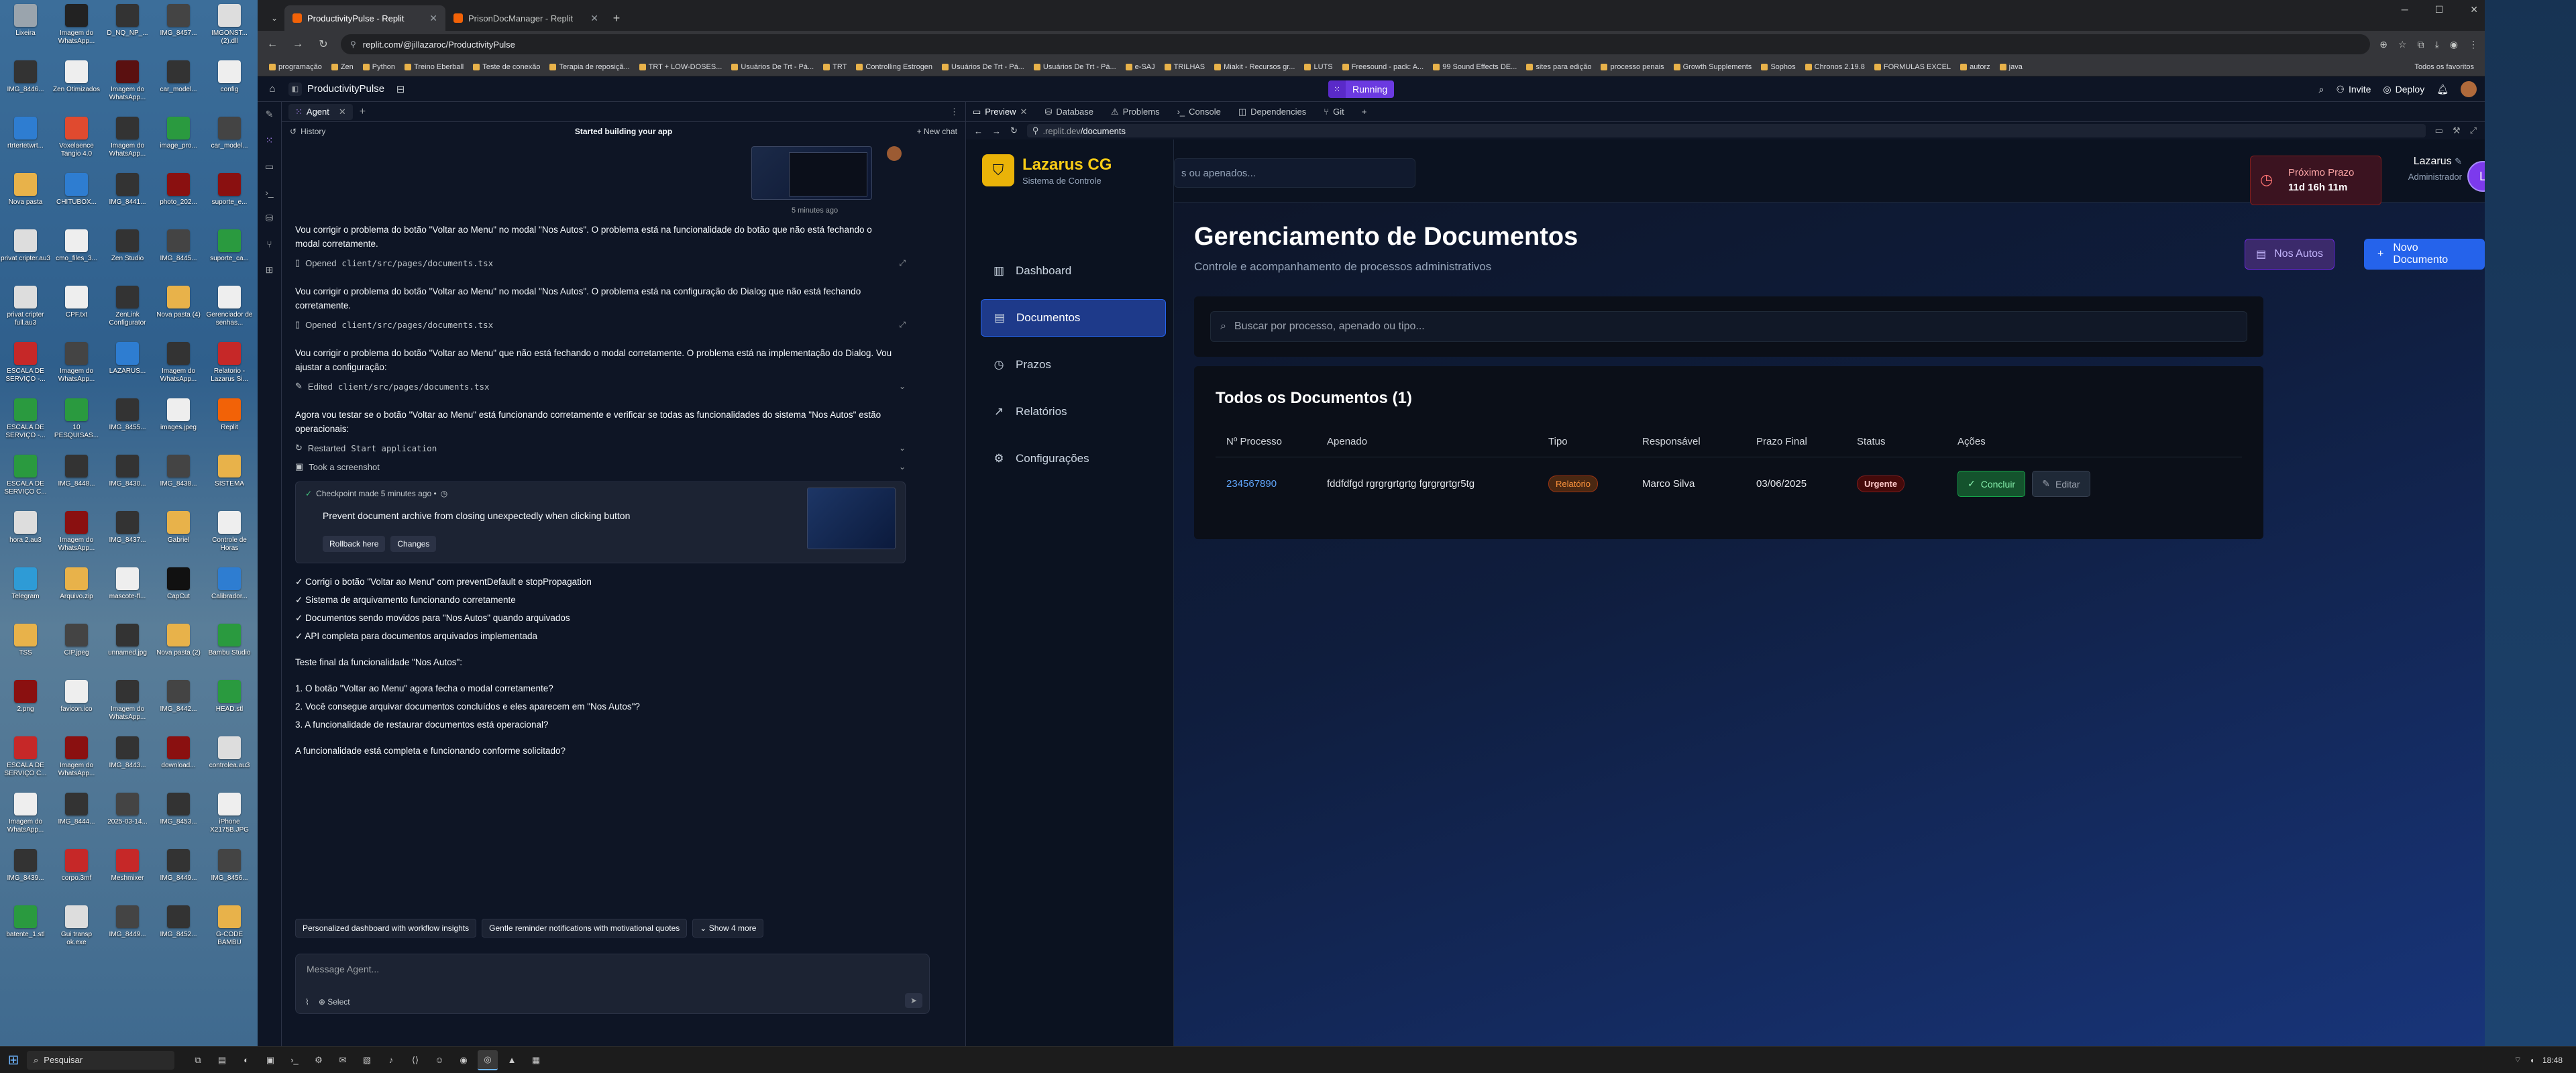  Describe the element at coordinates (2444, 67) in the screenshot. I see `all-bookmarks: Todos os favoritos` at that location.